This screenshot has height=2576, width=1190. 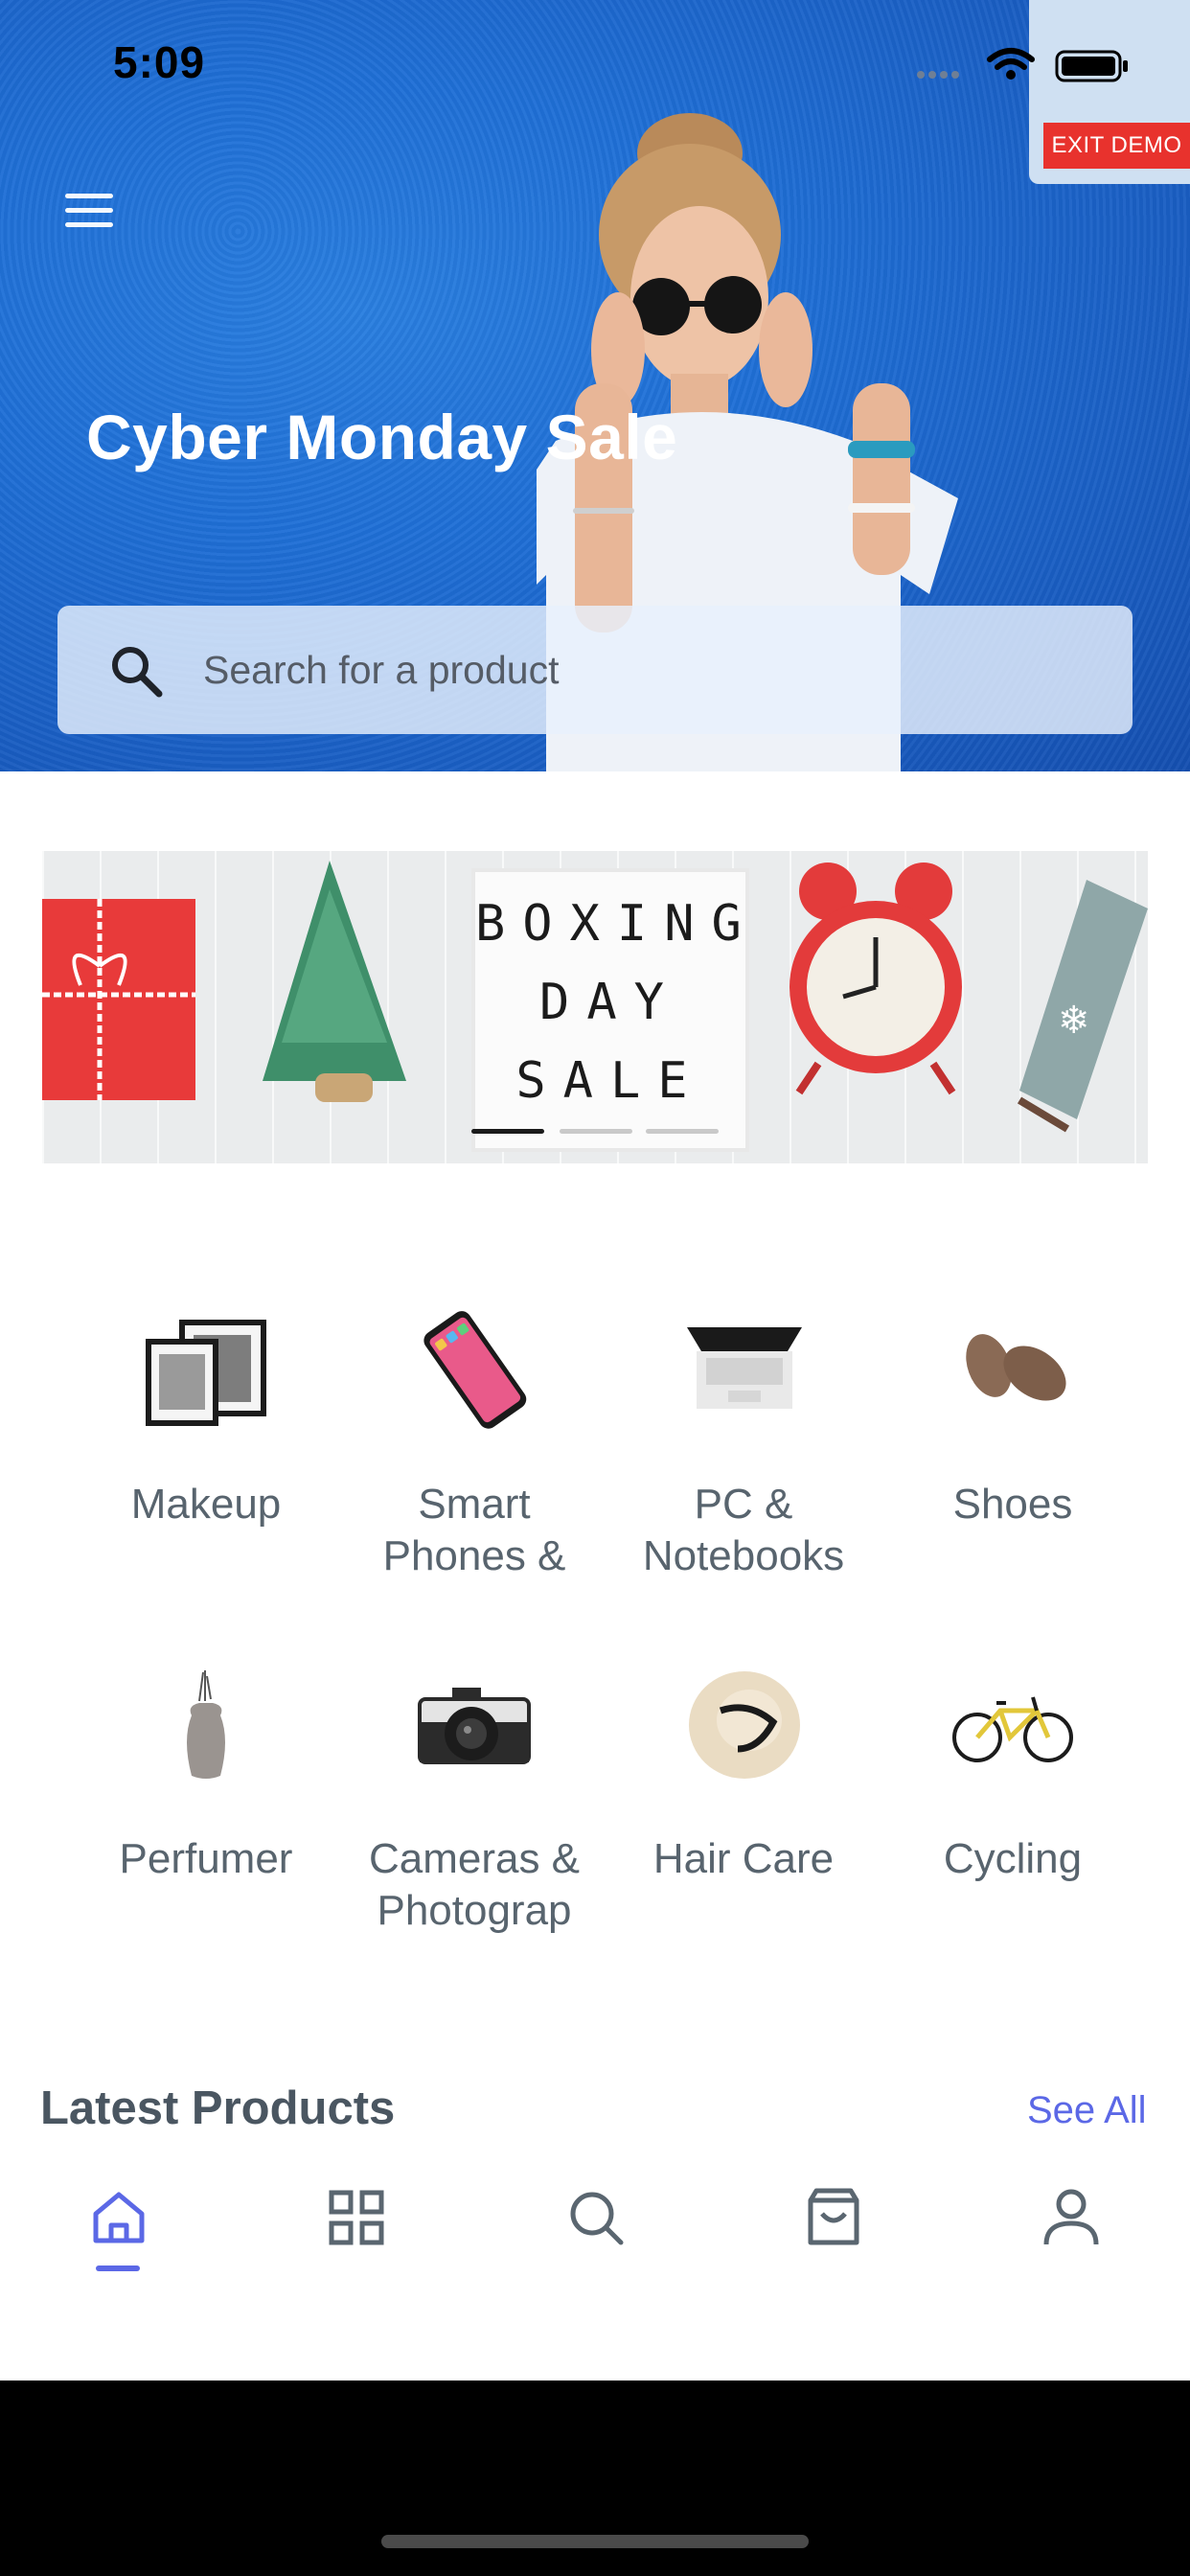 I want to click on user-icon, so click(x=1071, y=2217).